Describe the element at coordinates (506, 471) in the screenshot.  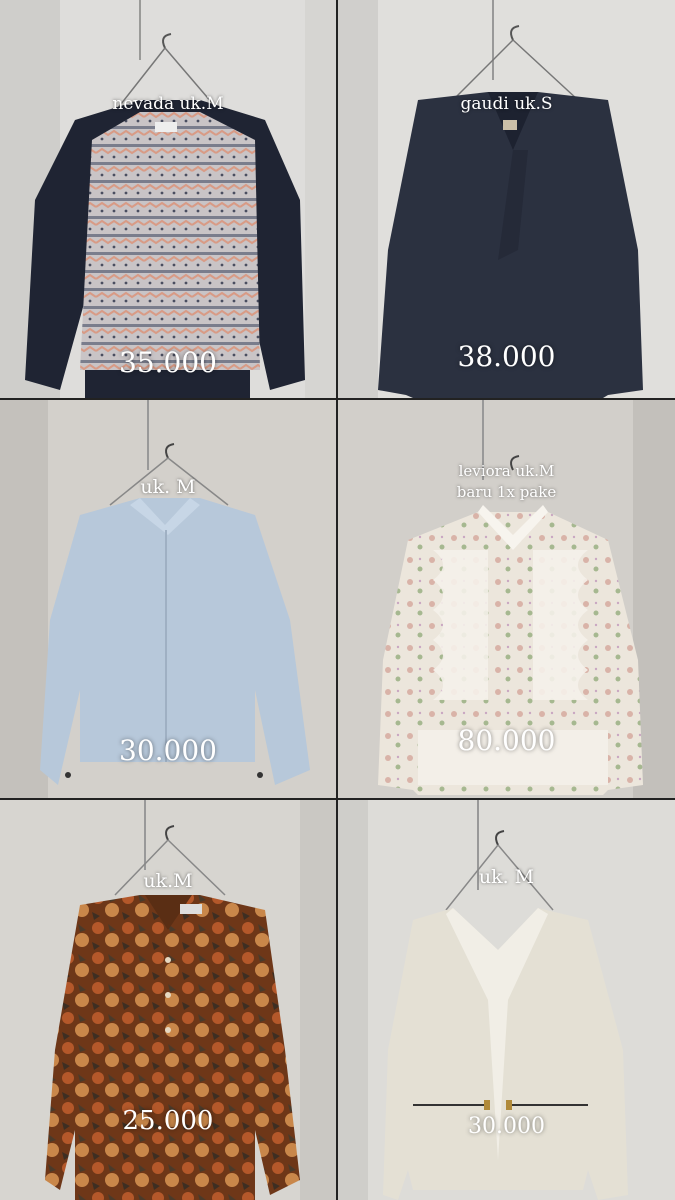
I see `item-label-line1: leviora uk.M` at that location.